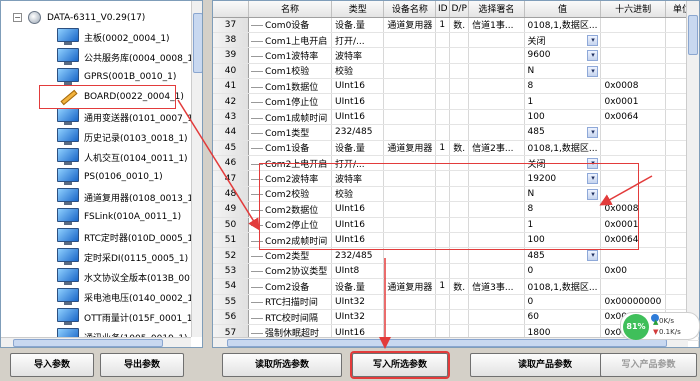  I want to click on tree-item: 定时采DI(0115_0005_1), so click(122, 257).